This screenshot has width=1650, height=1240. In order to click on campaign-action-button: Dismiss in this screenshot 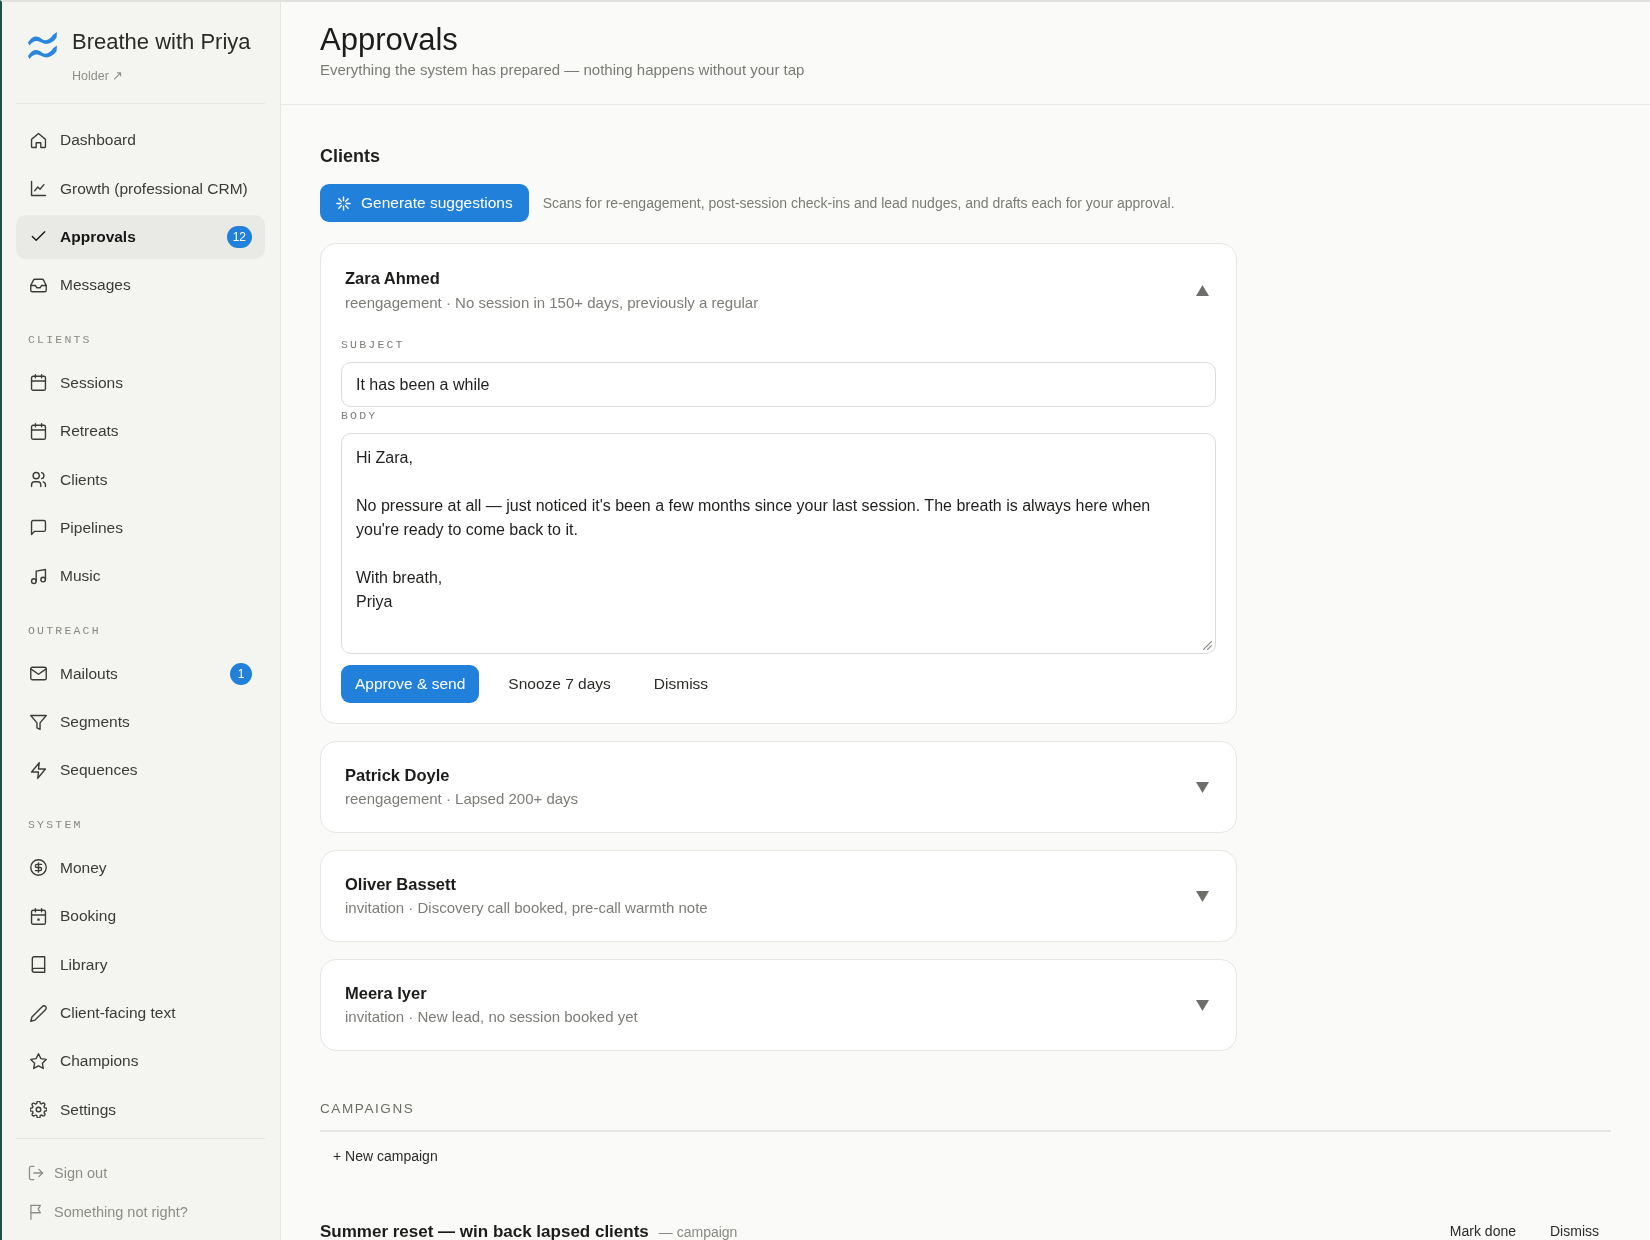, I will do `click(1574, 1231)`.